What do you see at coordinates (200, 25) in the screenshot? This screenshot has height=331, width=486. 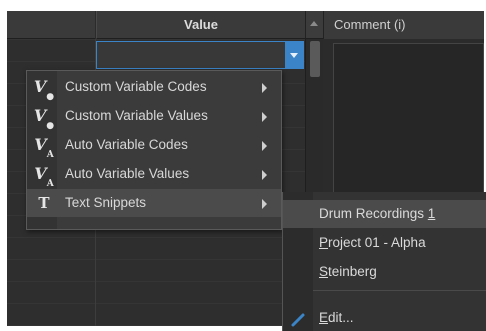 I see `column-header-value: Value` at bounding box center [200, 25].